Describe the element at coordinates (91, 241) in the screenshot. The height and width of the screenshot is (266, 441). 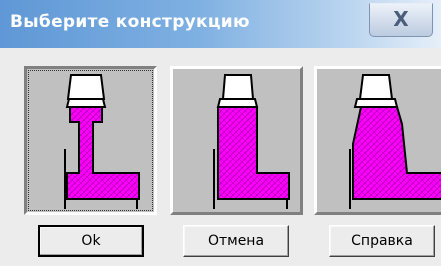
I see `ok-button: Ok` at that location.